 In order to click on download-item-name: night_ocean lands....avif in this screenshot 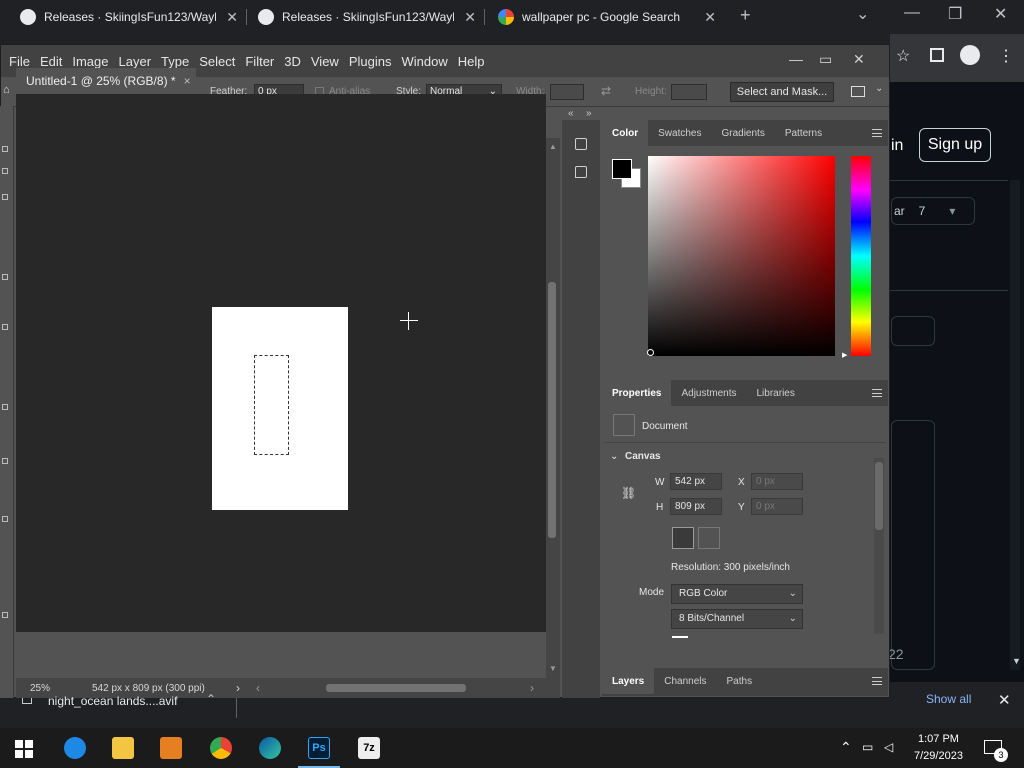, I will do `click(112, 701)`.